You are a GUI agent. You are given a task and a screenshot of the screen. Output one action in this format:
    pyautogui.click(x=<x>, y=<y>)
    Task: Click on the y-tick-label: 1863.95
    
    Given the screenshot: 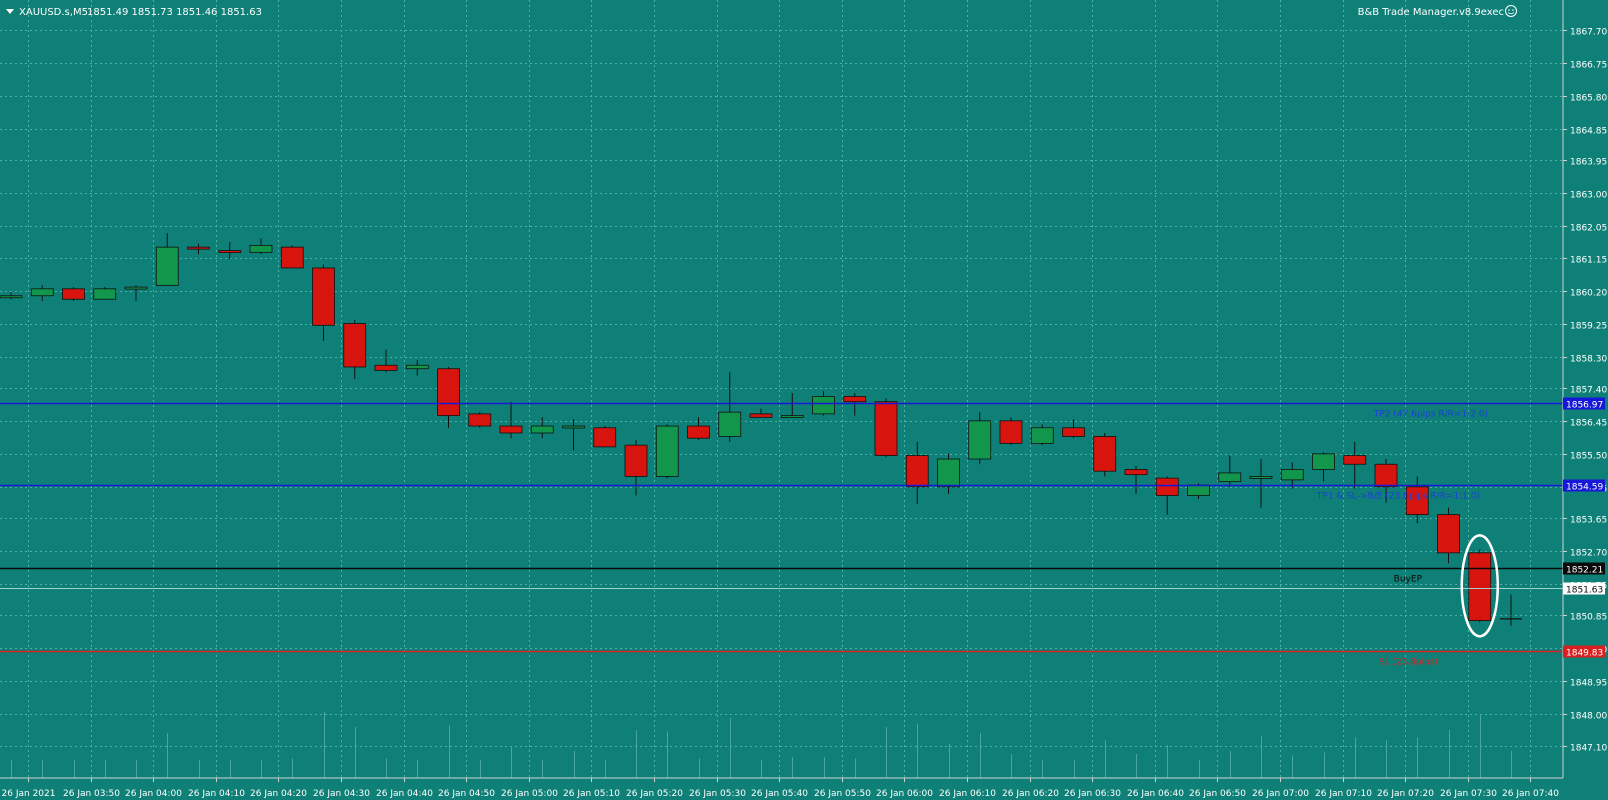 What is the action you would take?
    pyautogui.click(x=1588, y=163)
    